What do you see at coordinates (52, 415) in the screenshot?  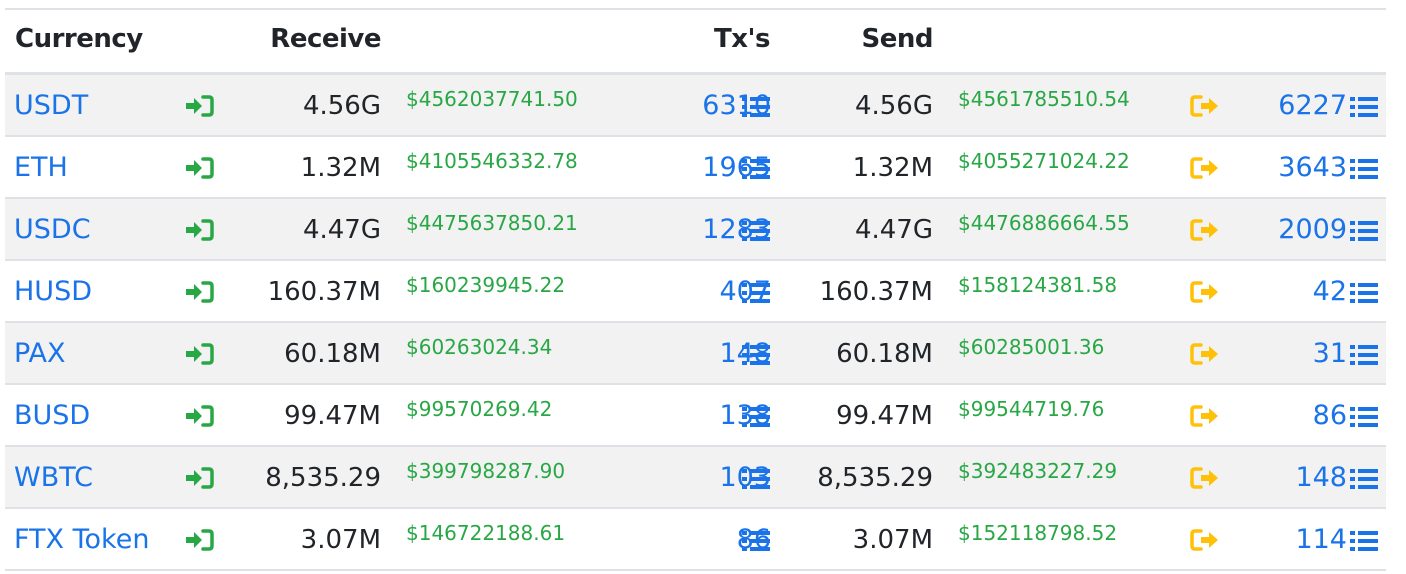 I see `currency-link: BUSD` at bounding box center [52, 415].